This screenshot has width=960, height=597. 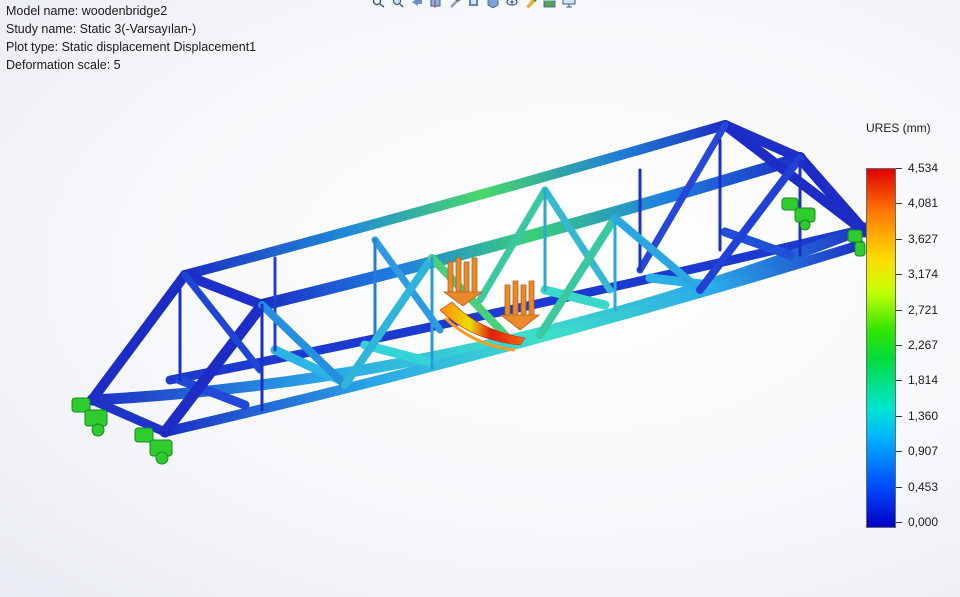 What do you see at coordinates (923, 238) in the screenshot?
I see `legend-tick-label: 3,627` at bounding box center [923, 238].